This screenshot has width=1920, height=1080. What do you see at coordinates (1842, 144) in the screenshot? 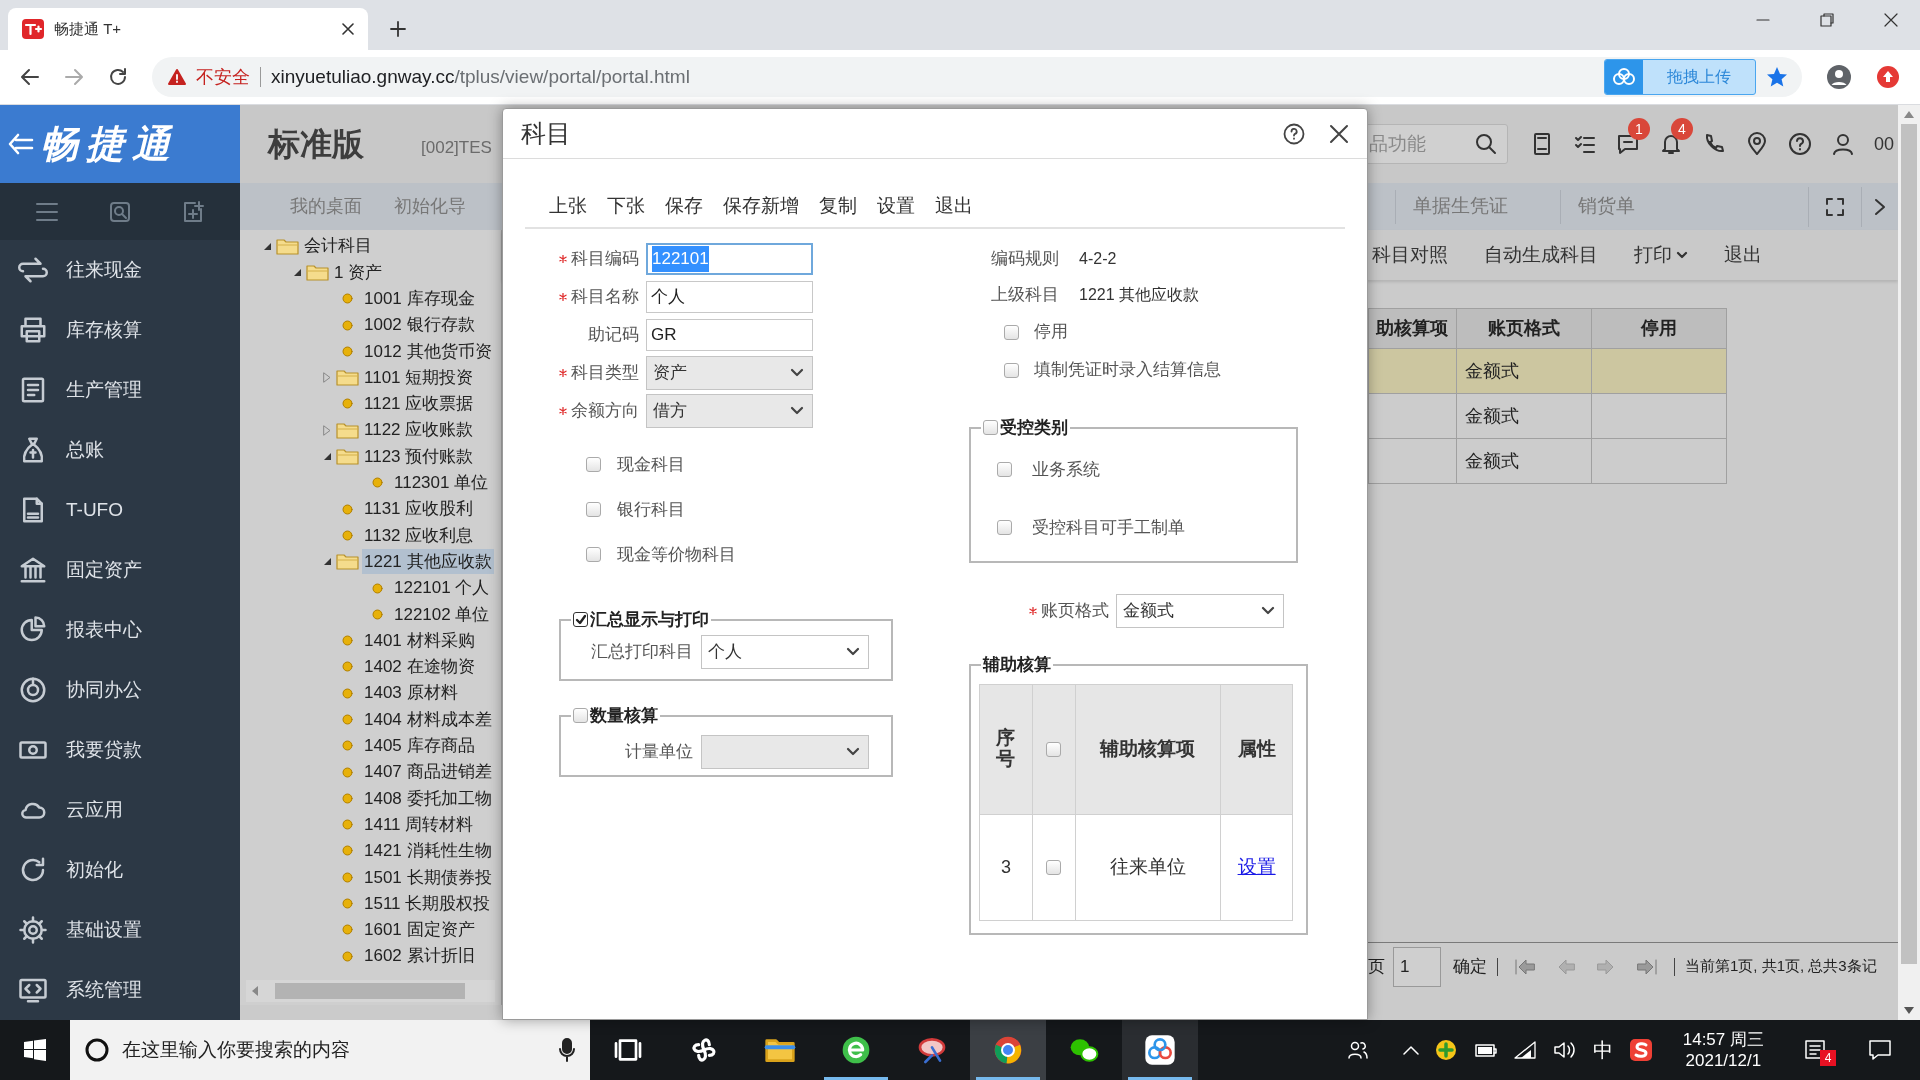
I see `user-icon` at bounding box center [1842, 144].